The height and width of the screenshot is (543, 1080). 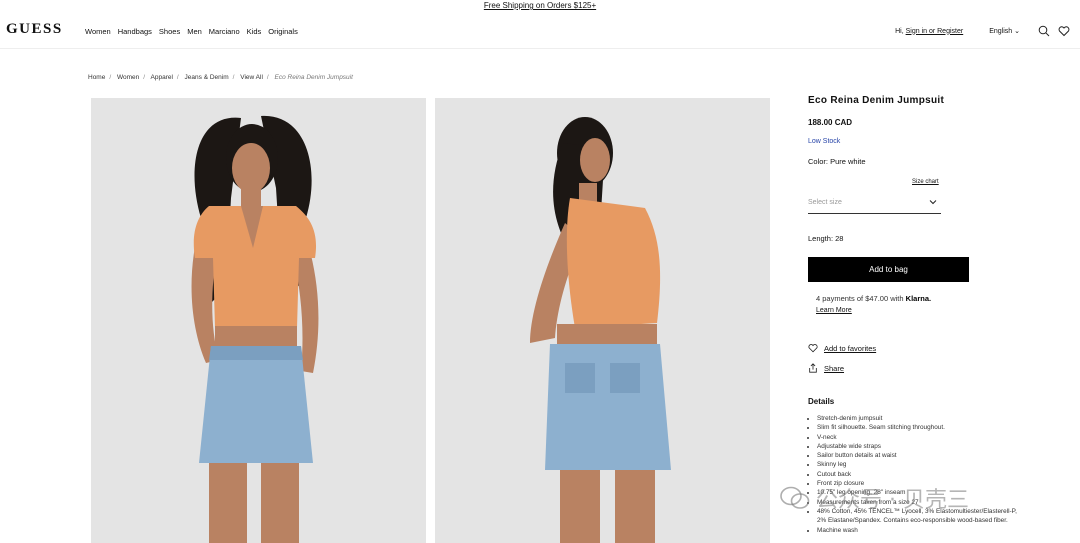 I want to click on nav-women: Women, so click(x=98, y=31).